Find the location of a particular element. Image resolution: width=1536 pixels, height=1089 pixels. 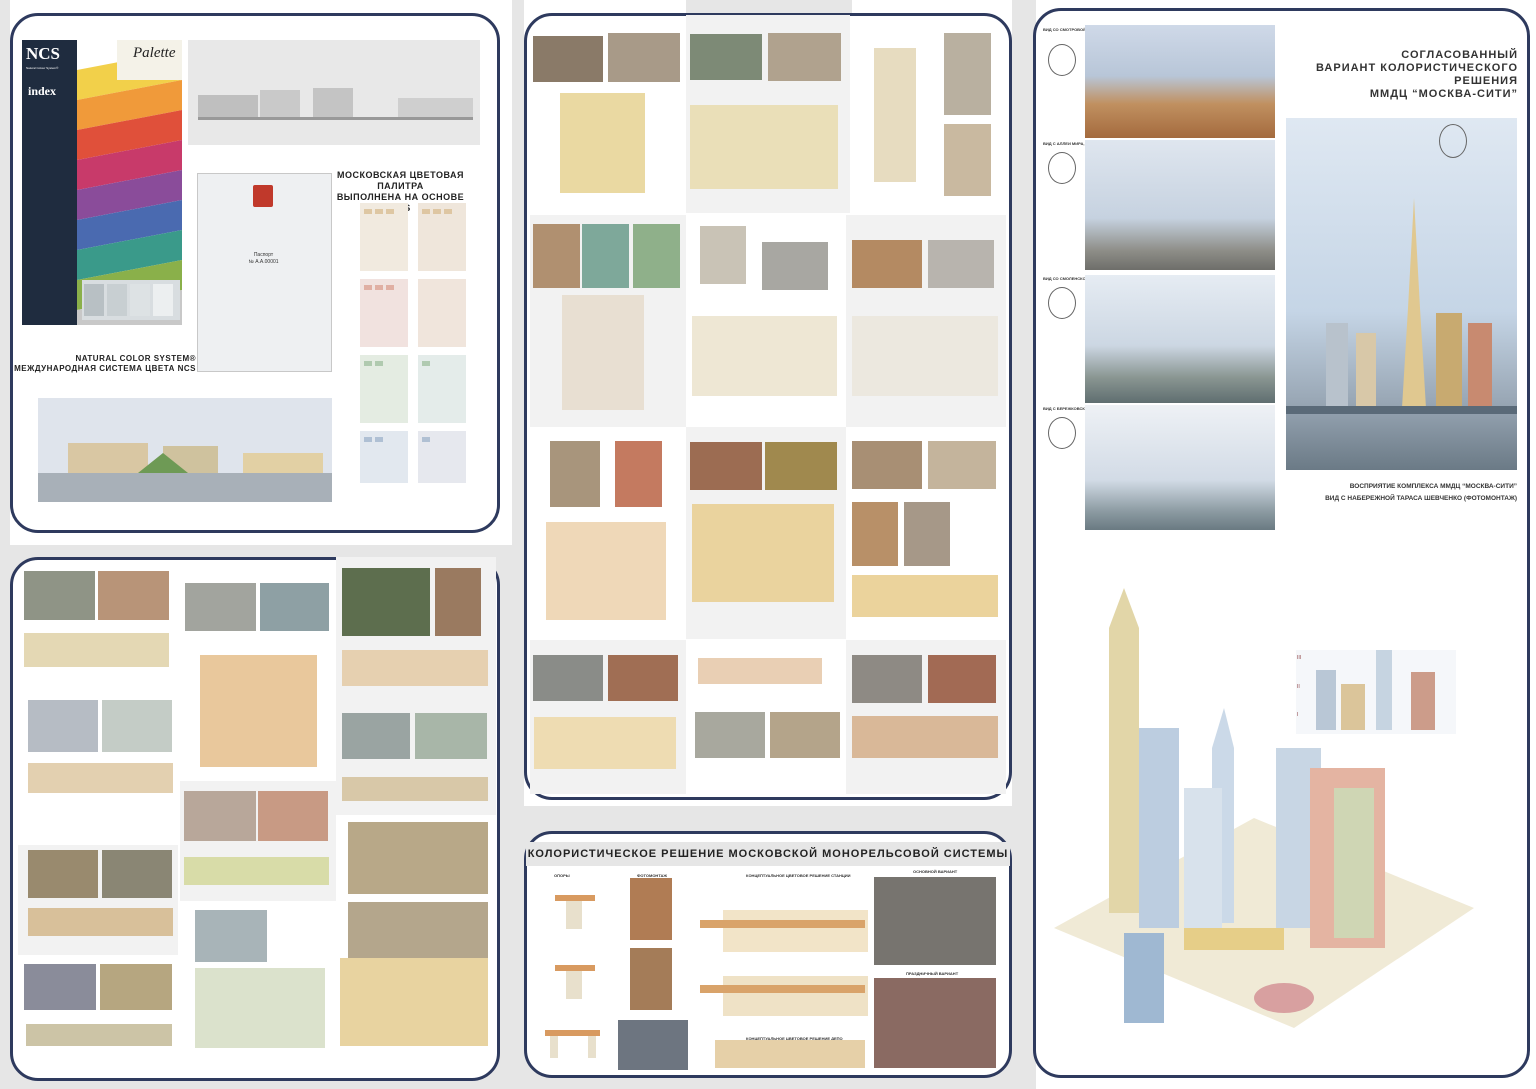

station-column-label: КОНЦЕПТУАЛЬНОЕ ЦВЕТОВОЕ РЕШЕНИЕ СТАНЦИИ is located at coordinates (798, 875).